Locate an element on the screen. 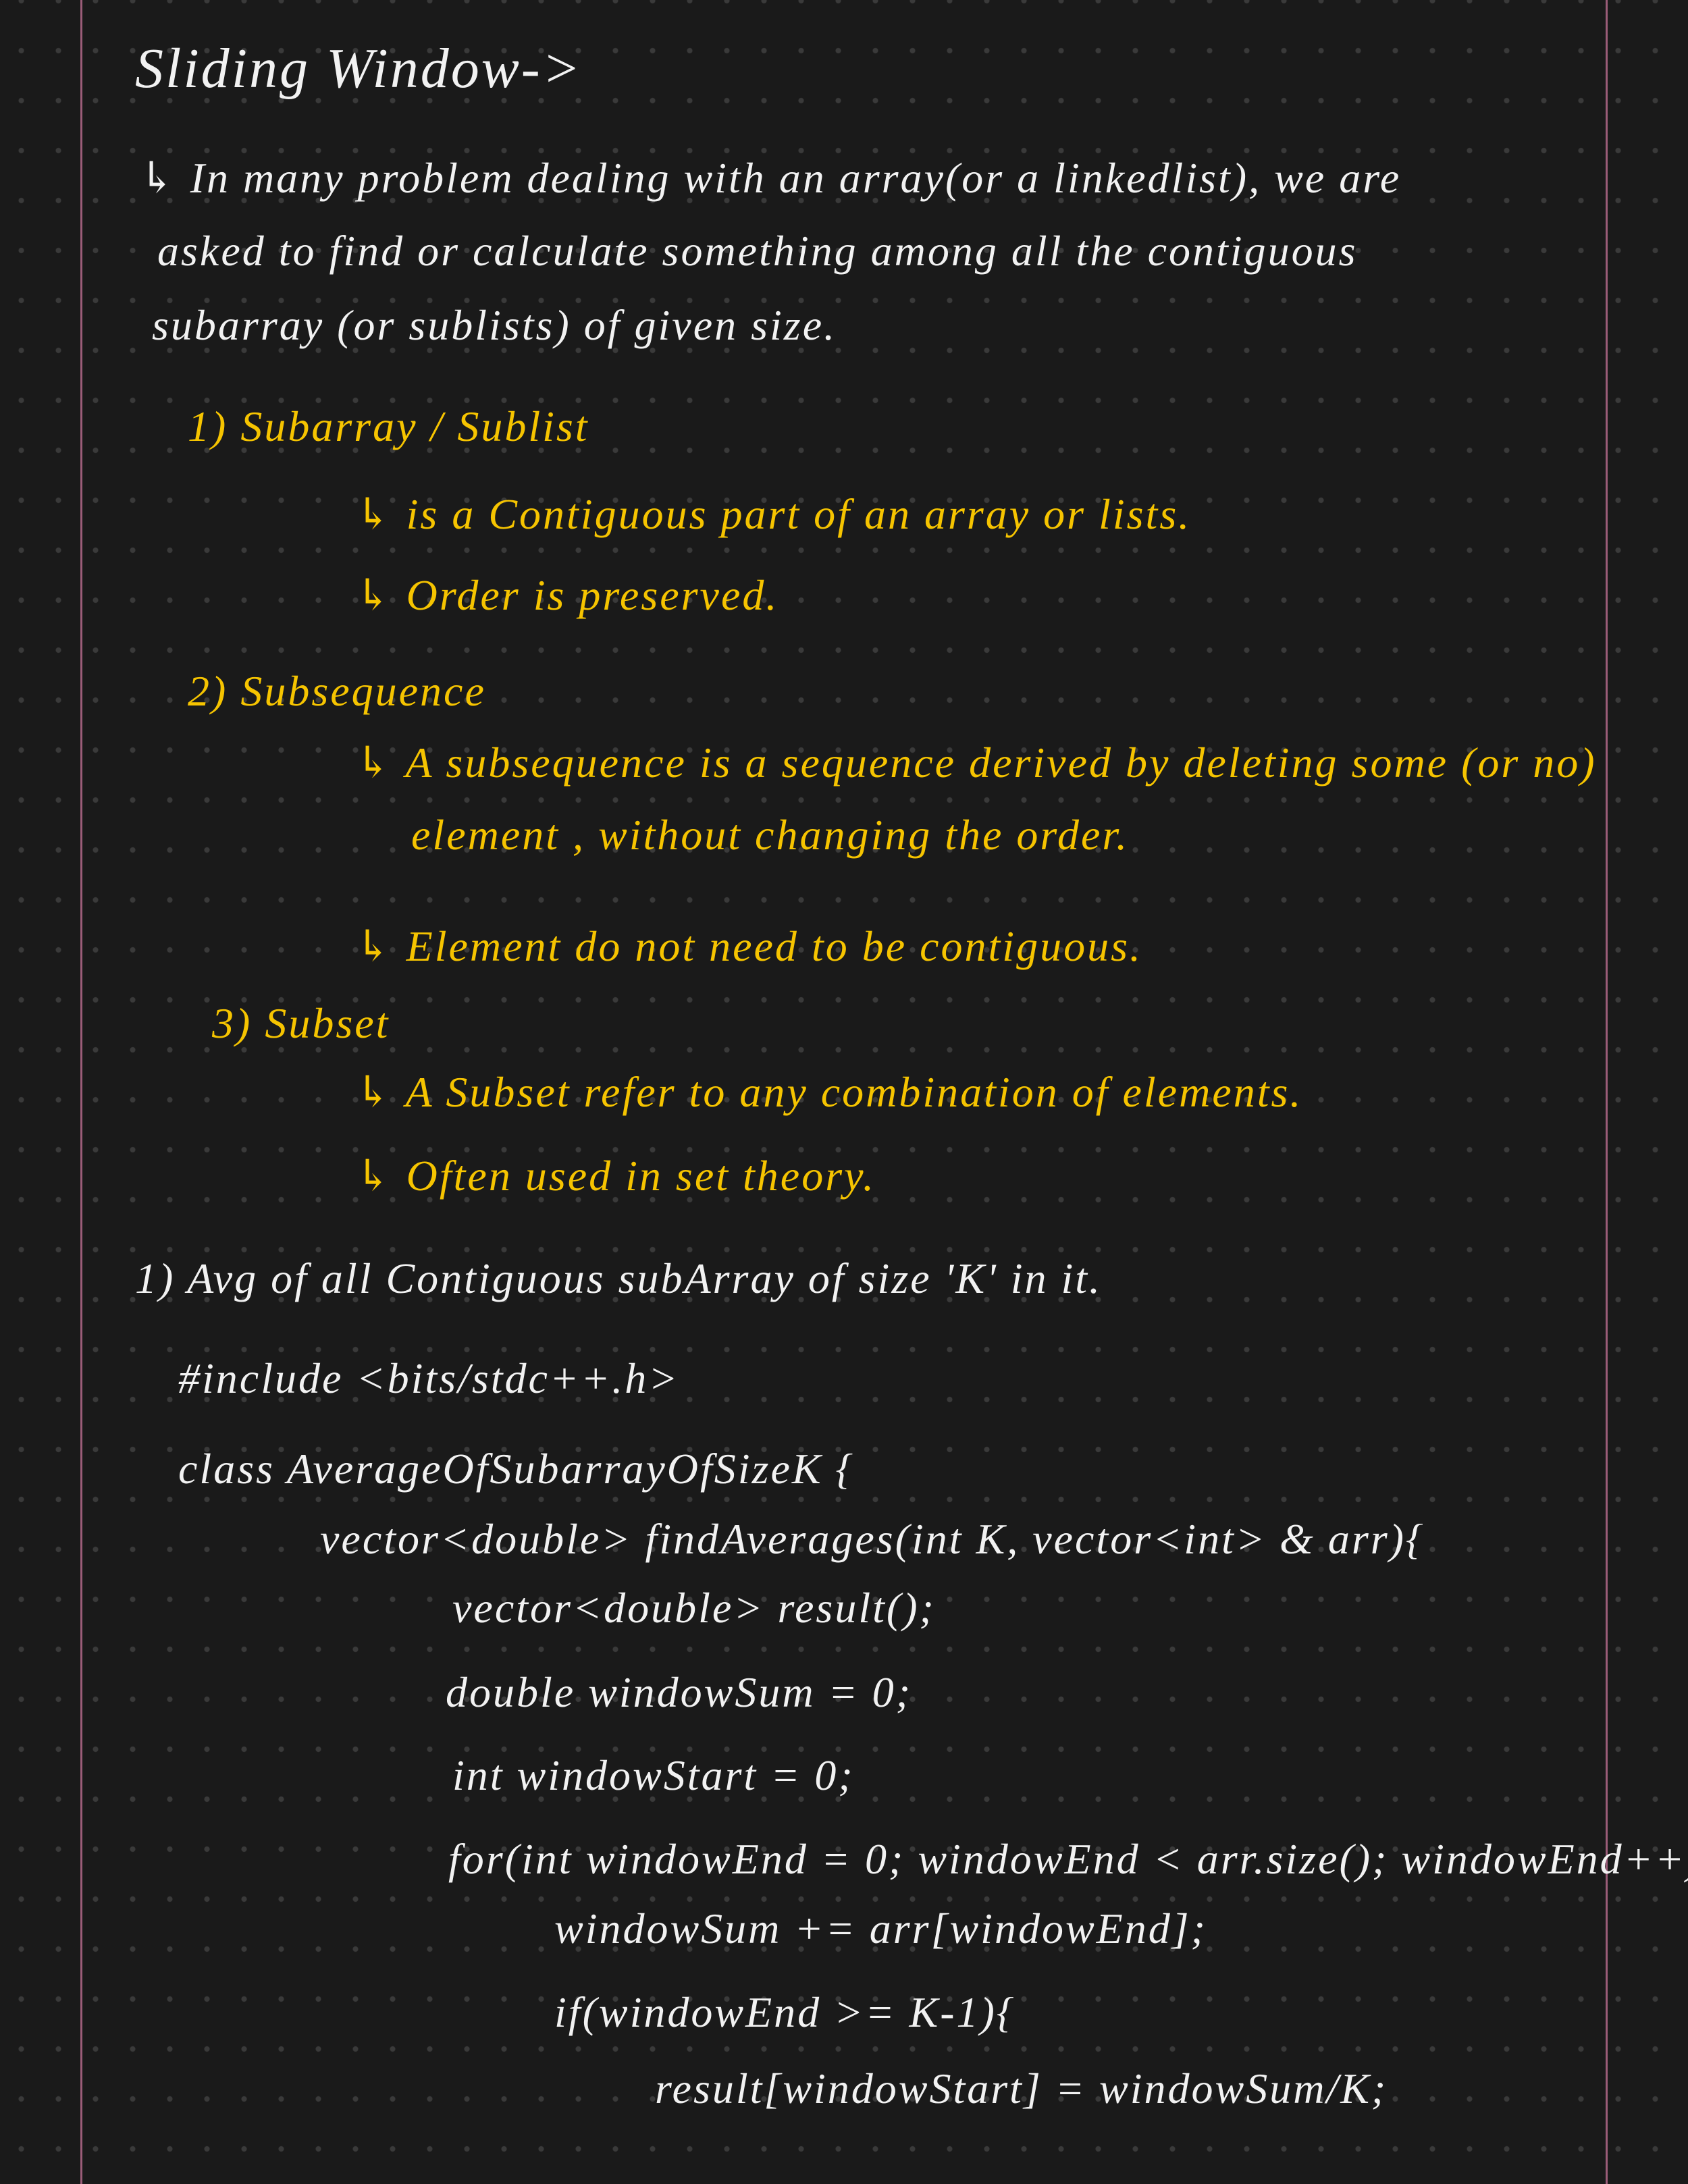 This screenshot has height=2184, width=1688. subarray-heading: 1) Subarray / Sublist is located at coordinates (388, 426).